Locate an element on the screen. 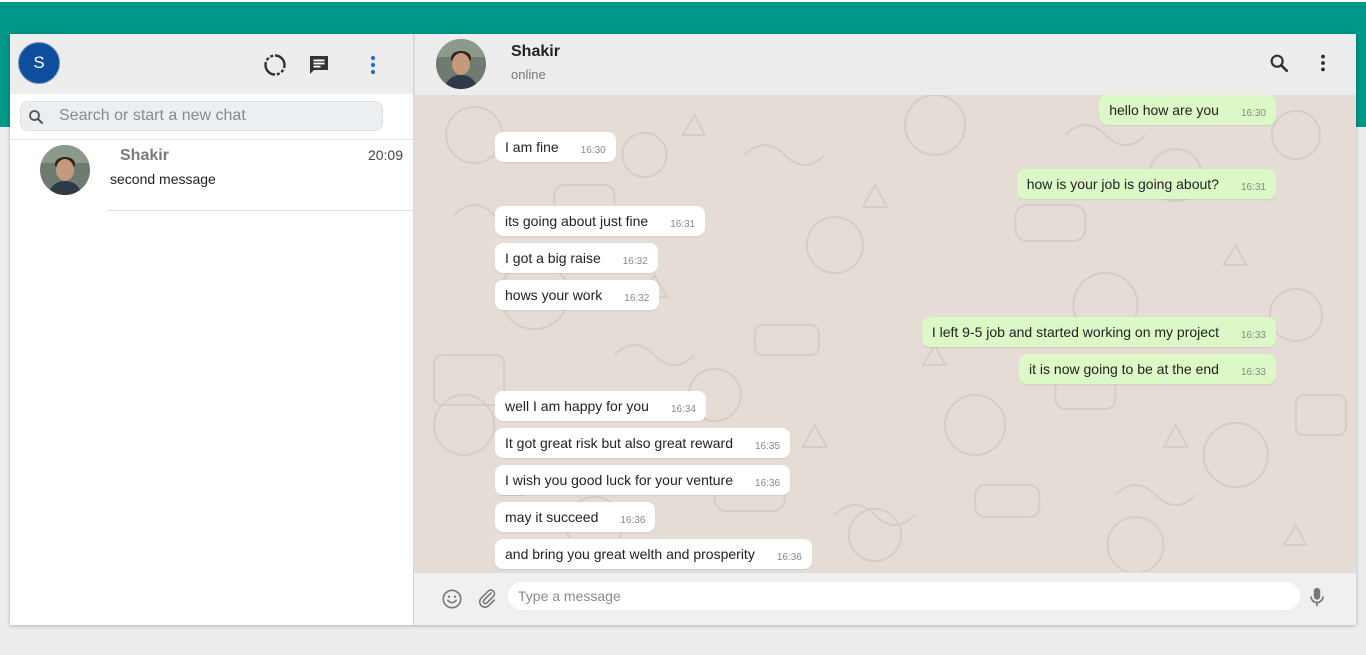 The width and height of the screenshot is (1366, 655). incoming-message: I am fine 16:30 is located at coordinates (555, 147).